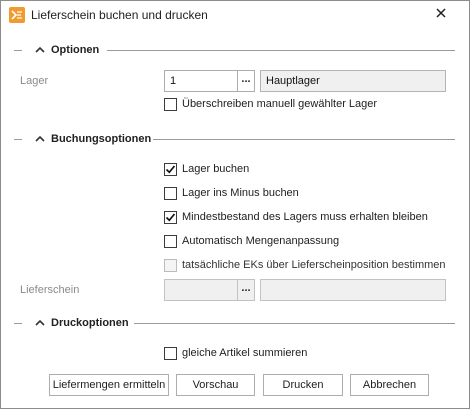 The width and height of the screenshot is (470, 409). I want to click on lager-buchen-label: Lager buchen, so click(216, 169).